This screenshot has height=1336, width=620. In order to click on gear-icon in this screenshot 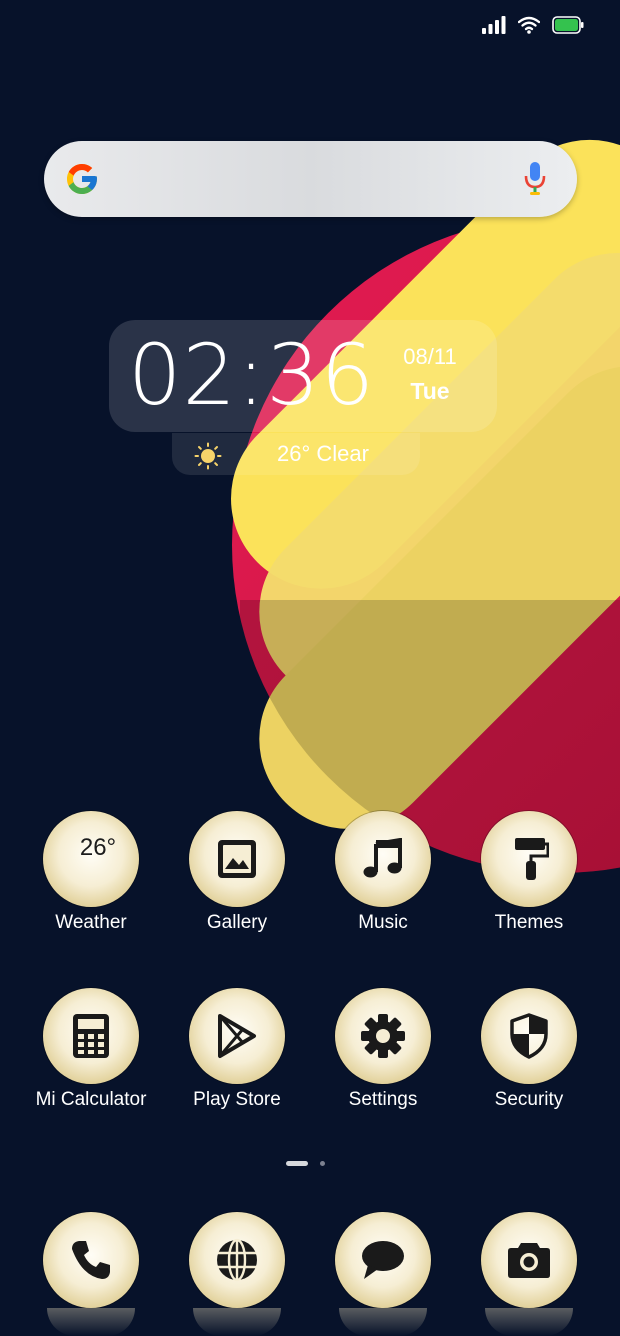, I will do `click(383, 1036)`.